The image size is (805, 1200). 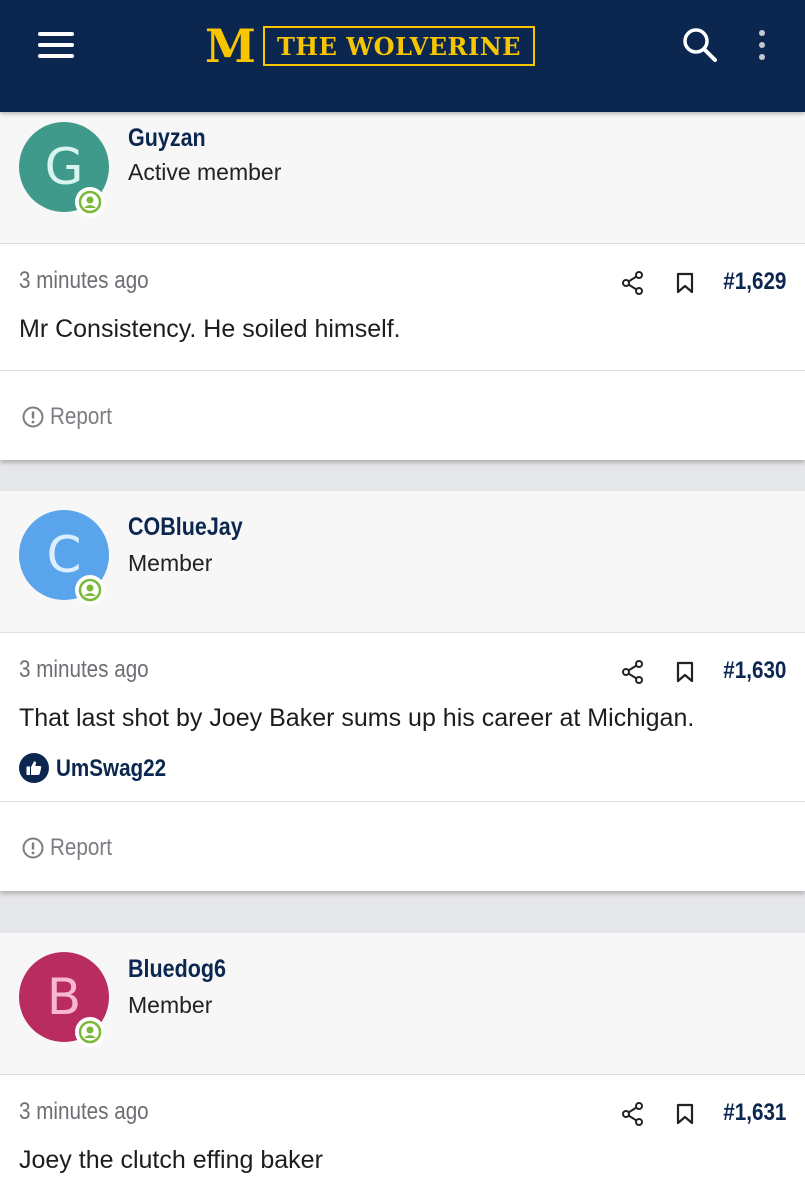 What do you see at coordinates (64, 555) in the screenshot?
I see `avatar-letter: C` at bounding box center [64, 555].